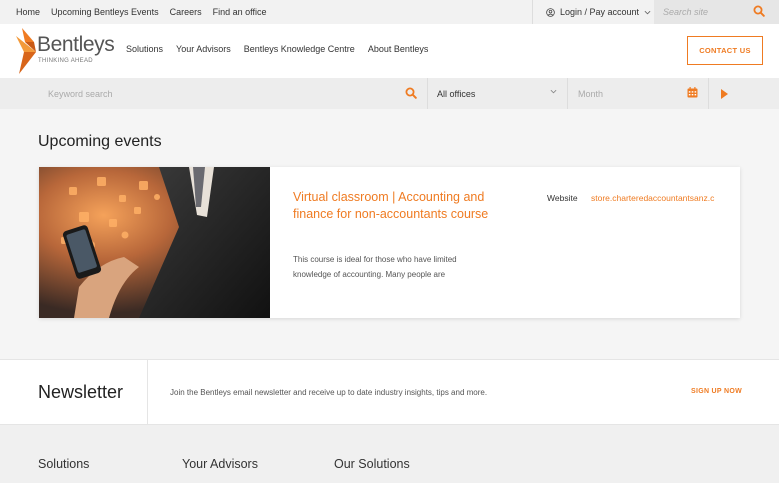 This screenshot has height=483, width=779. I want to click on contact-us-button: CONTACT US, so click(725, 50).